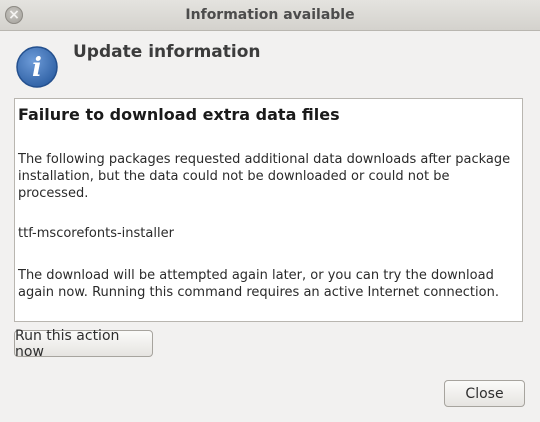  I want to click on window-close-button: ×, so click(14, 15).